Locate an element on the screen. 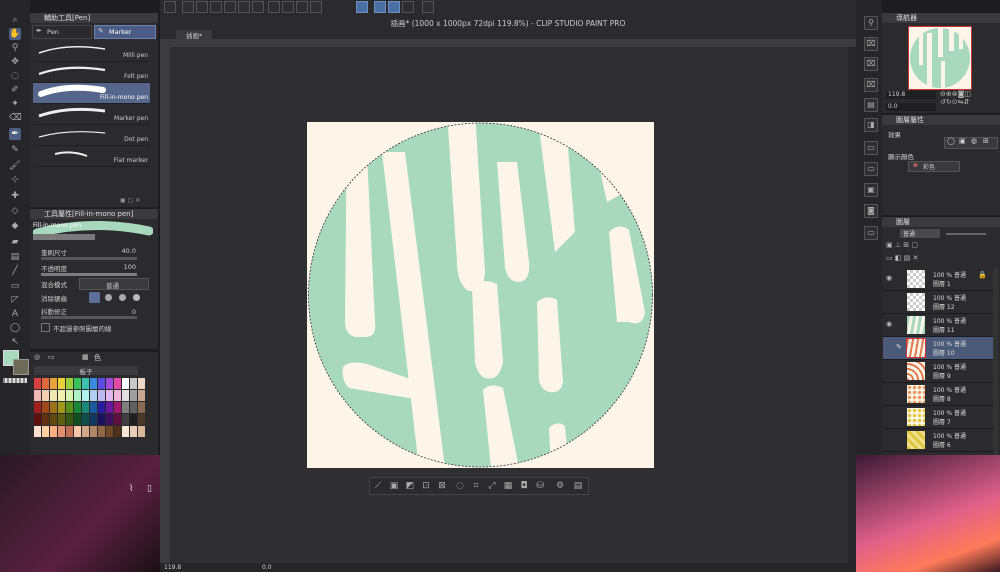 Image resolution: width=1000 pixels, height=572 pixels. delete-subtool-icon: ✕ is located at coordinates (137, 200).